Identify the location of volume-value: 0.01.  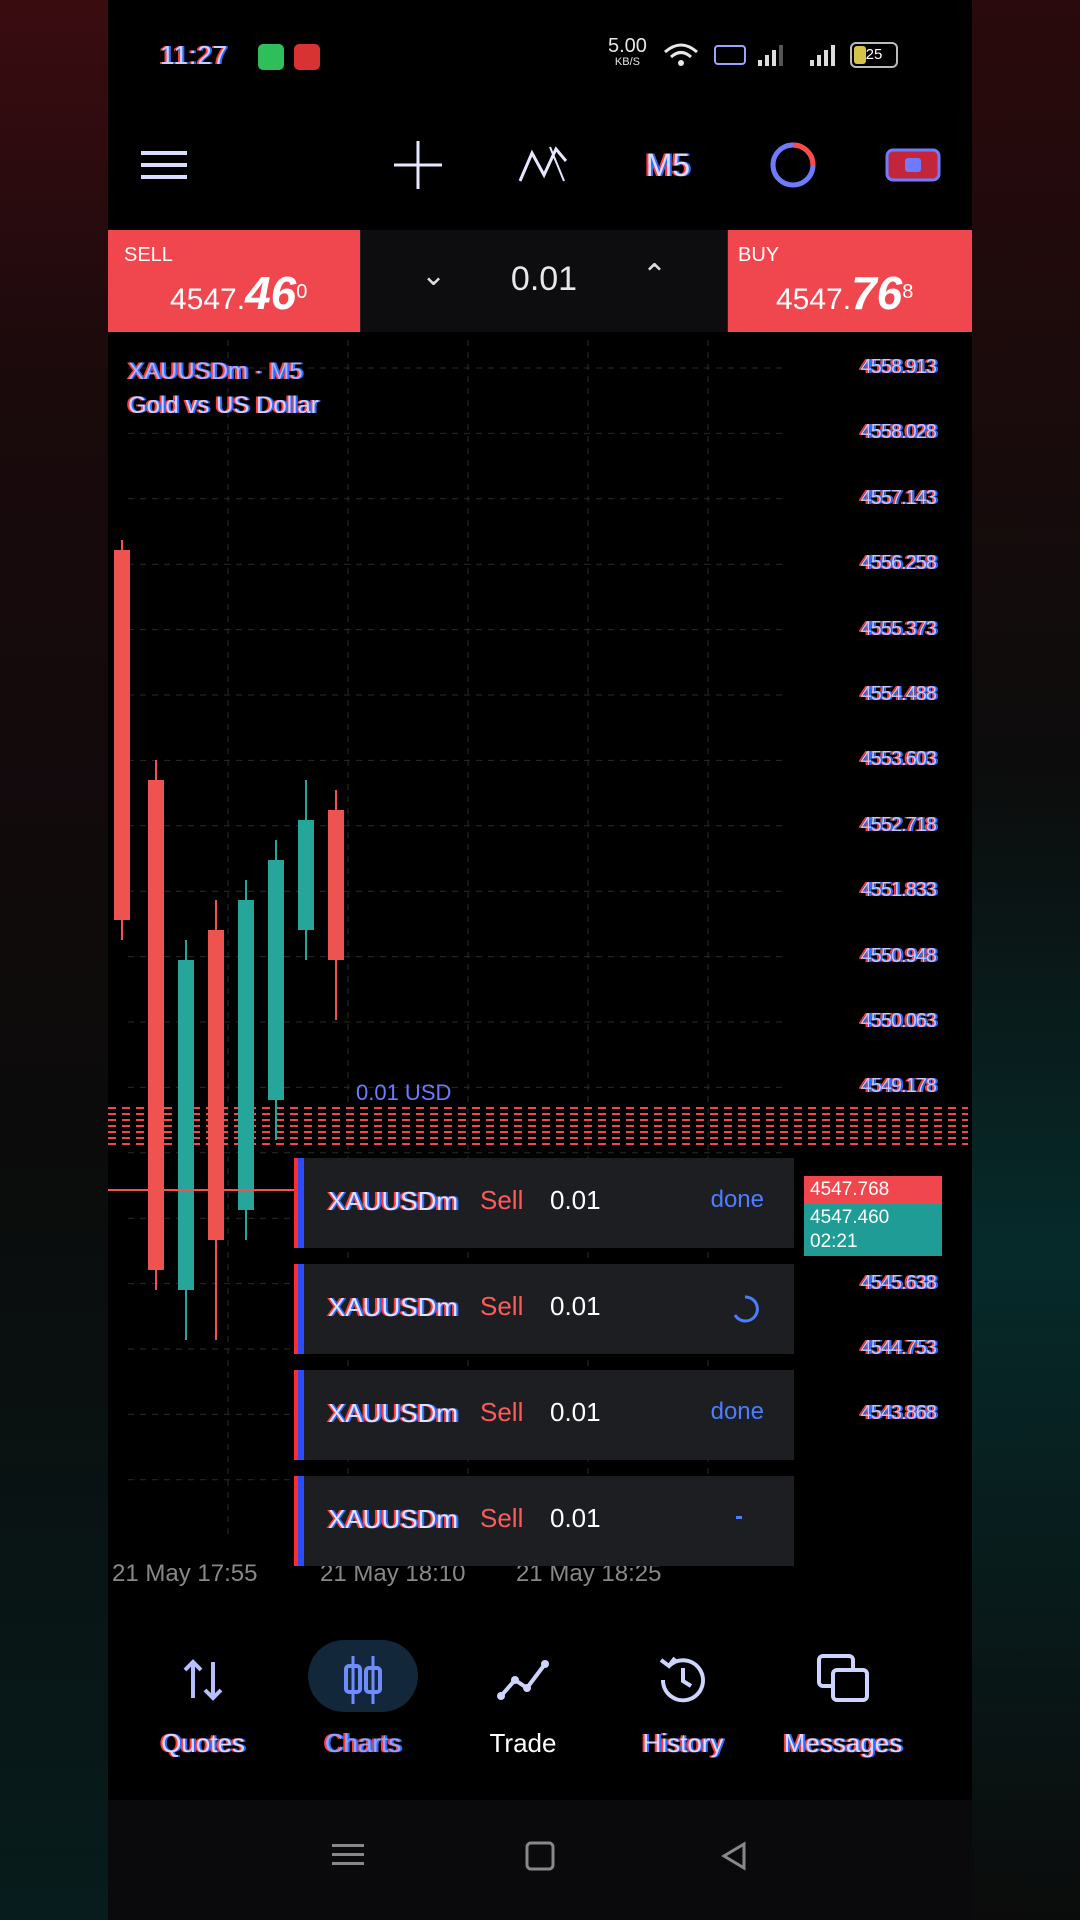
(544, 279).